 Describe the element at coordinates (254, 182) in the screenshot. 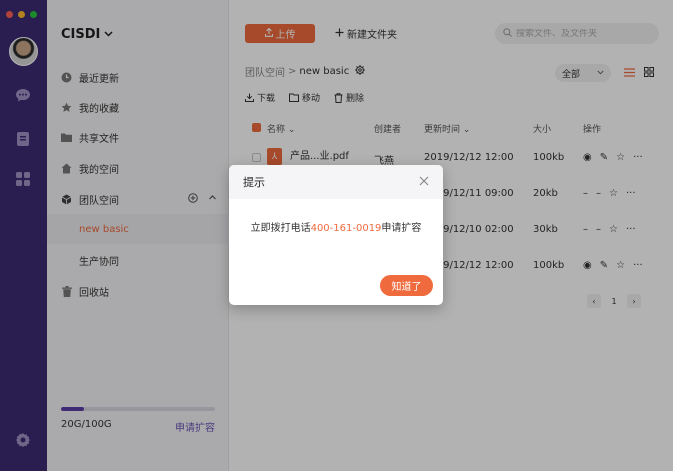

I see `dialog-title: 提示` at that location.